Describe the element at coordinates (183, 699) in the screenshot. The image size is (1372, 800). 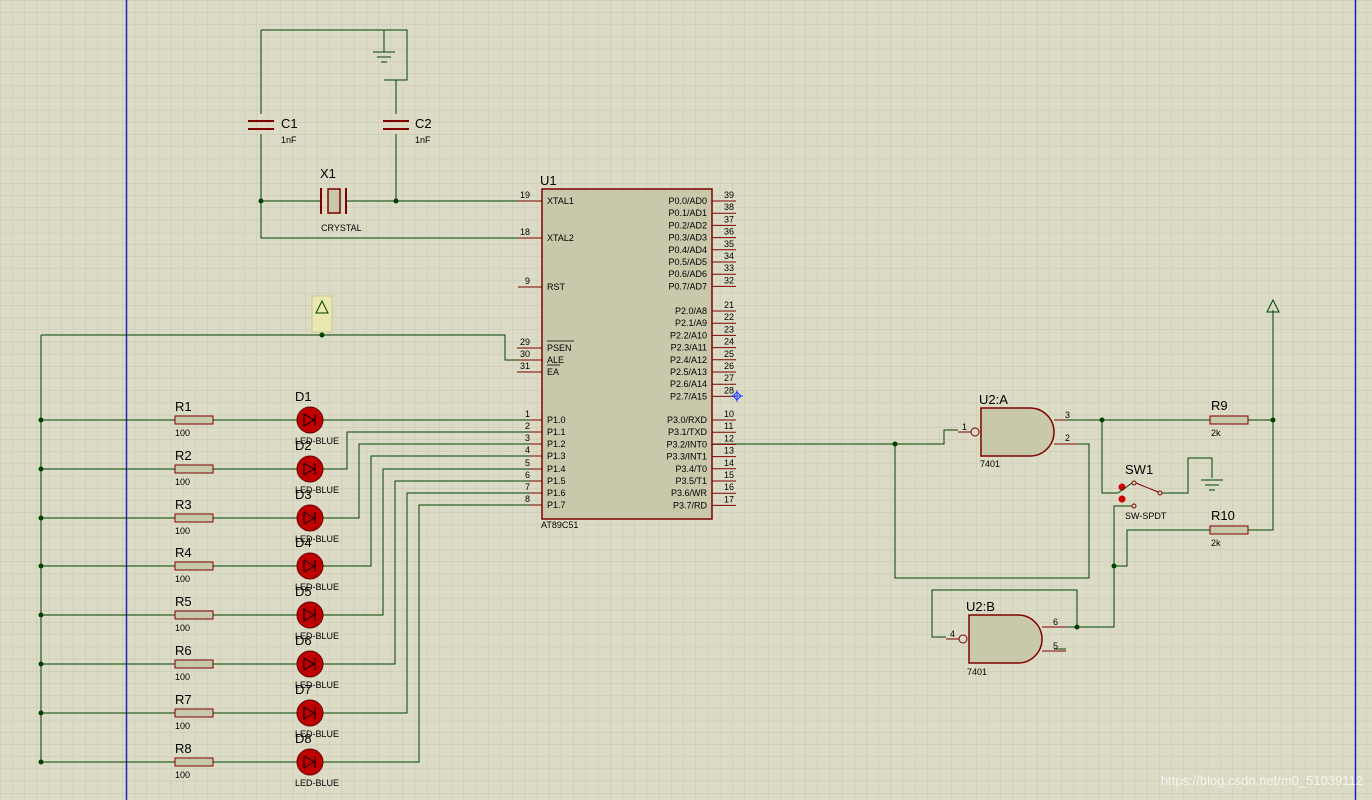
I see `resistor-ref: R7` at that location.